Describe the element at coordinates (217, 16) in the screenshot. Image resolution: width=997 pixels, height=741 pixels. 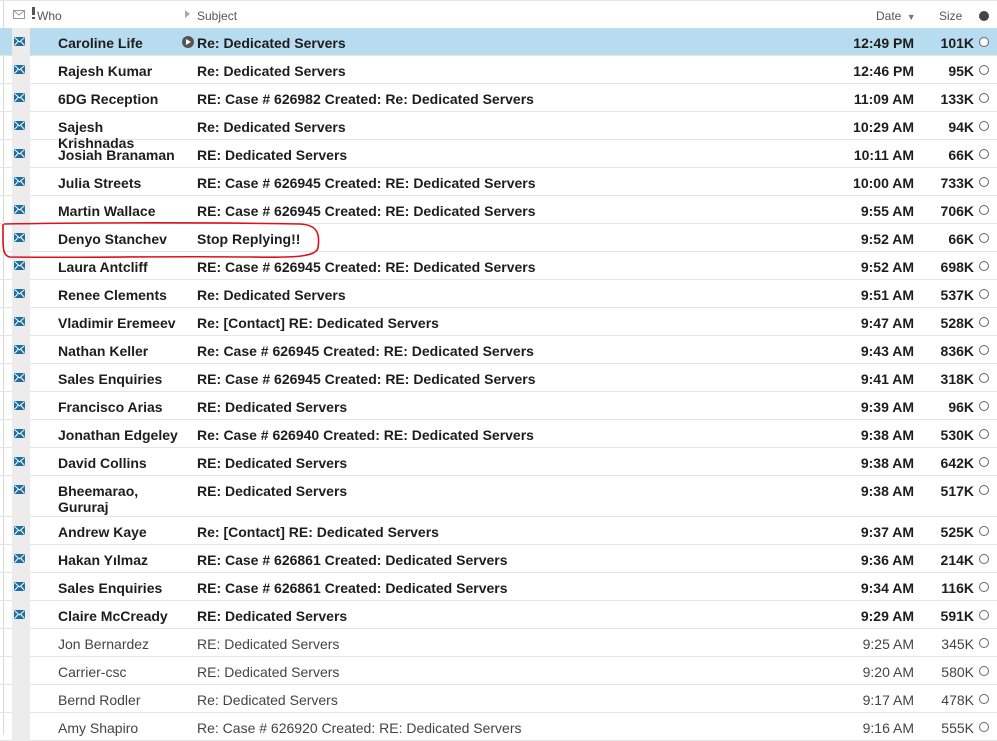
I see `column-subject: Subject` at that location.